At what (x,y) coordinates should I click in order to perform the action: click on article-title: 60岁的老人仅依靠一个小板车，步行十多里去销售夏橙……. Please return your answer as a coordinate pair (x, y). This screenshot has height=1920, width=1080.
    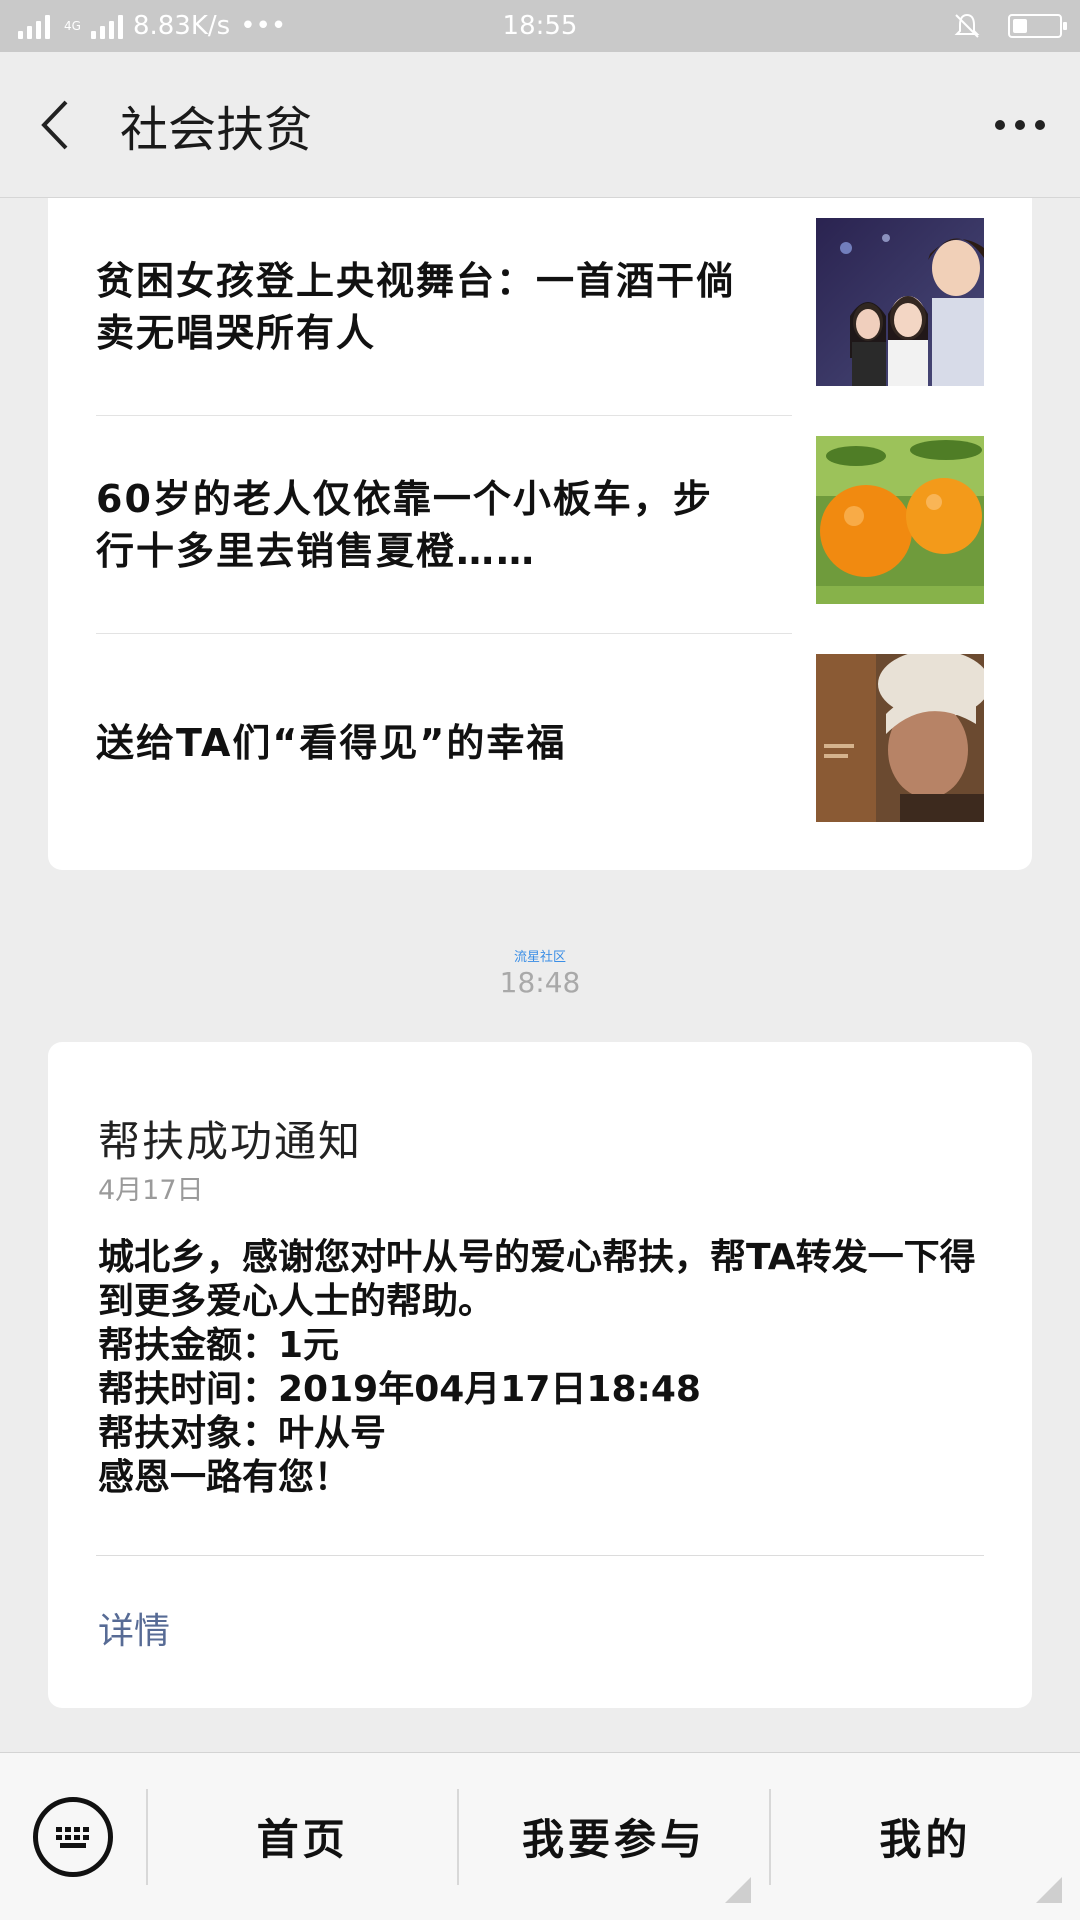
    Looking at the image, I should click on (404, 525).